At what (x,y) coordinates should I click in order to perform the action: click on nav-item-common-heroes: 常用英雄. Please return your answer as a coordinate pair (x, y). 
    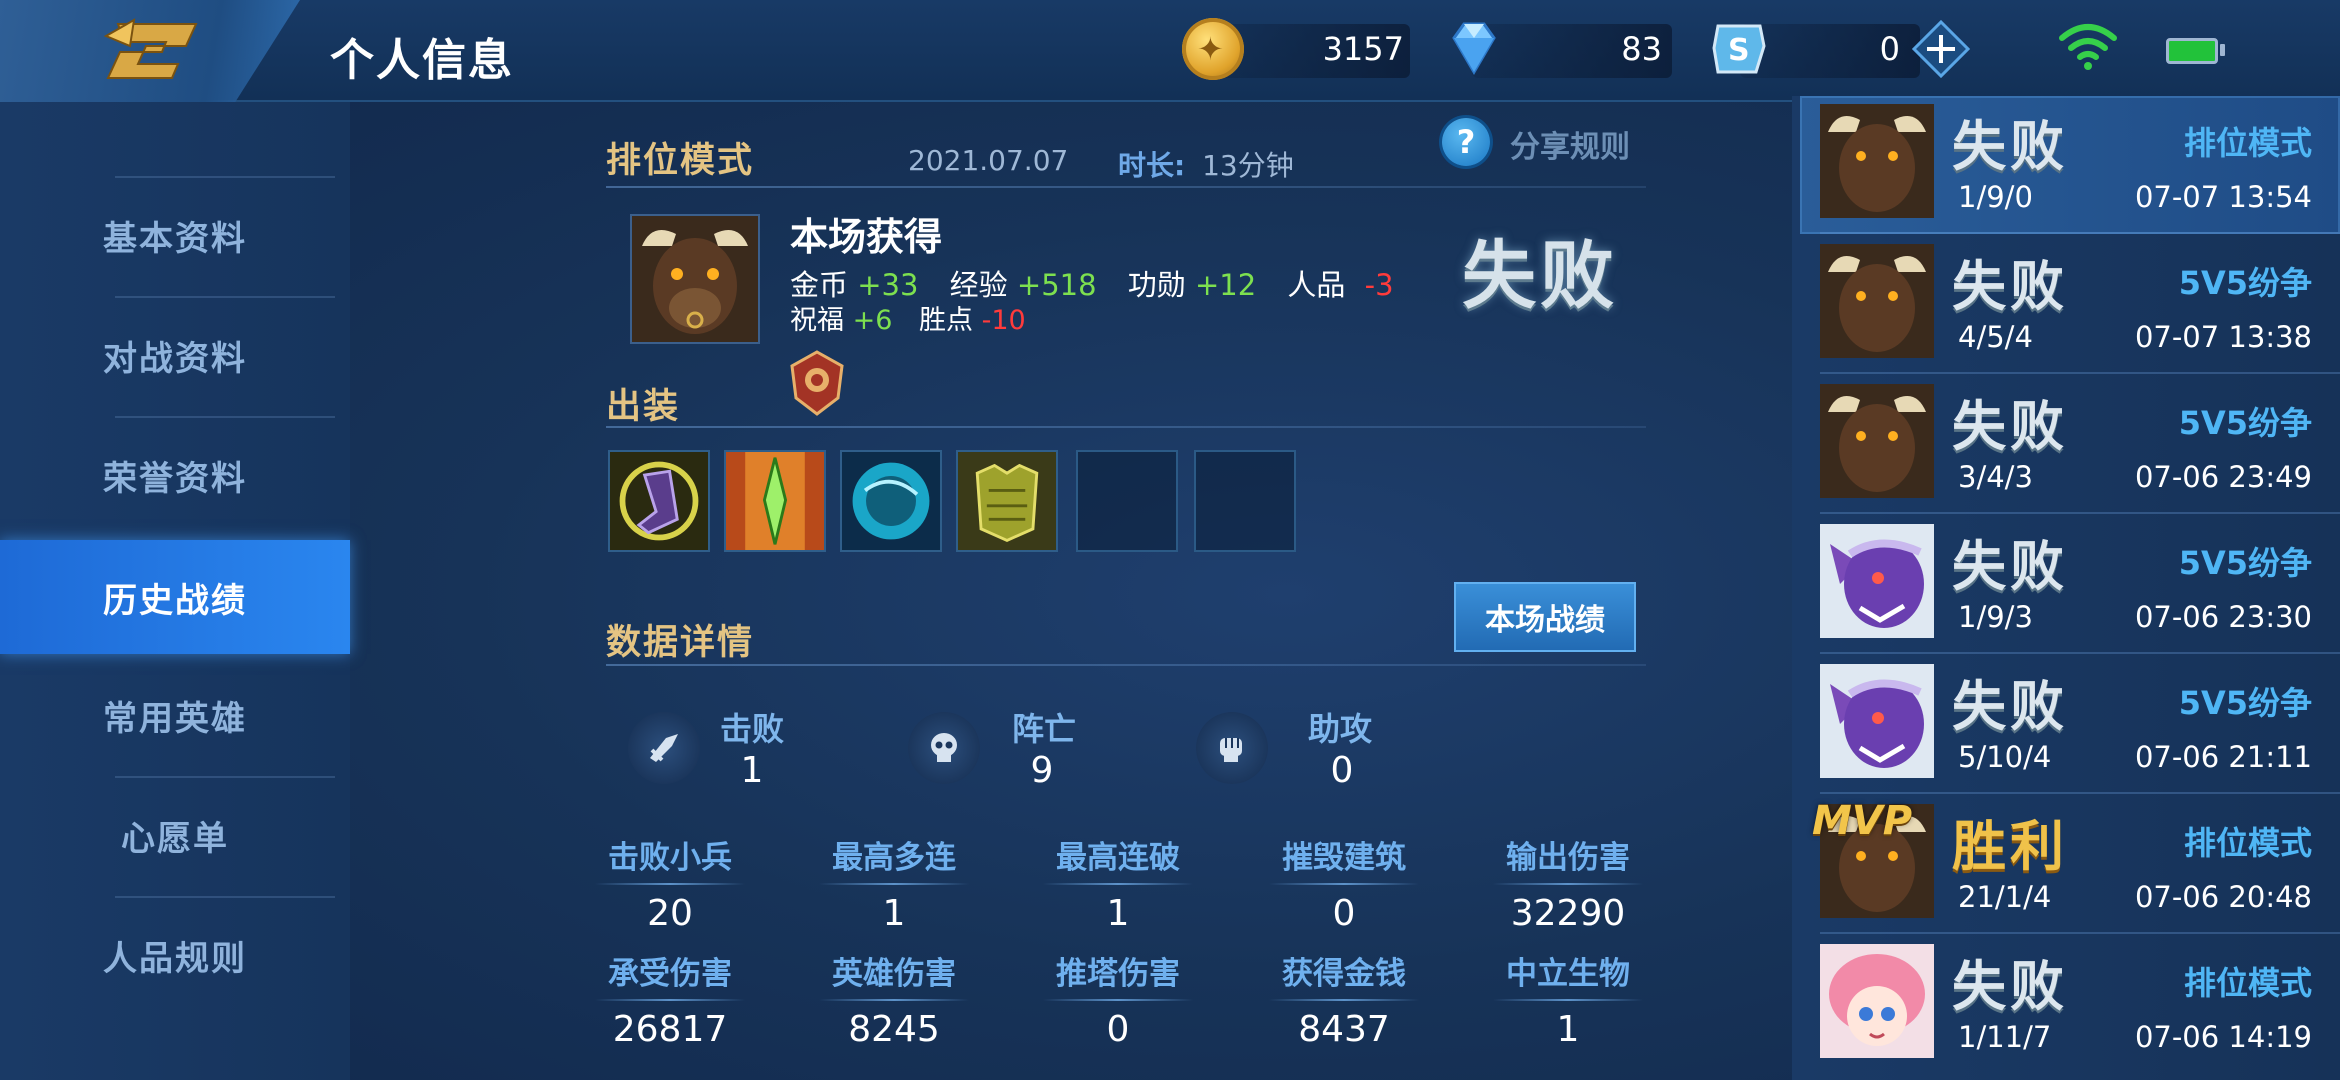
    Looking at the image, I should click on (175, 715).